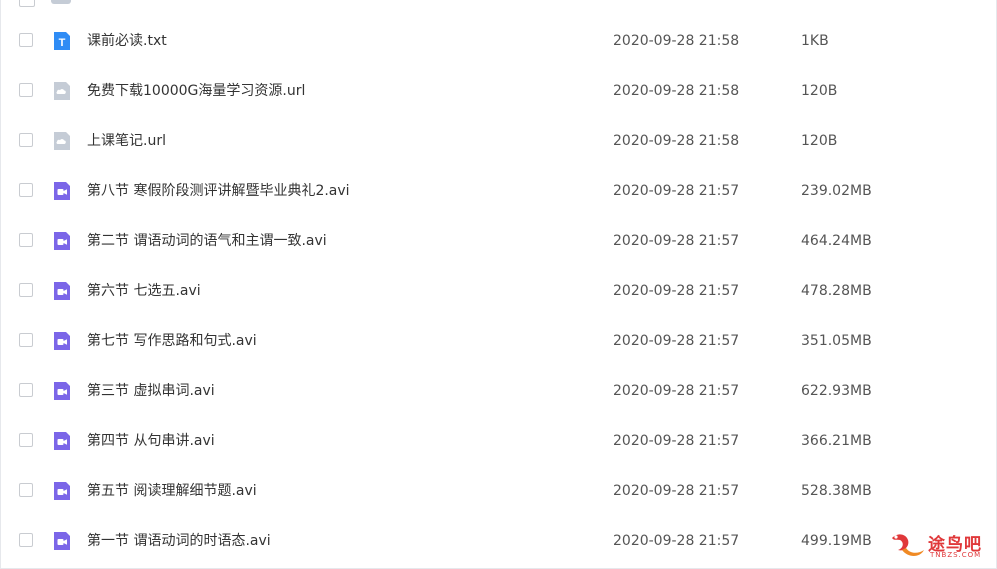  I want to click on file-name: 上课笔记.url, so click(126, 141).